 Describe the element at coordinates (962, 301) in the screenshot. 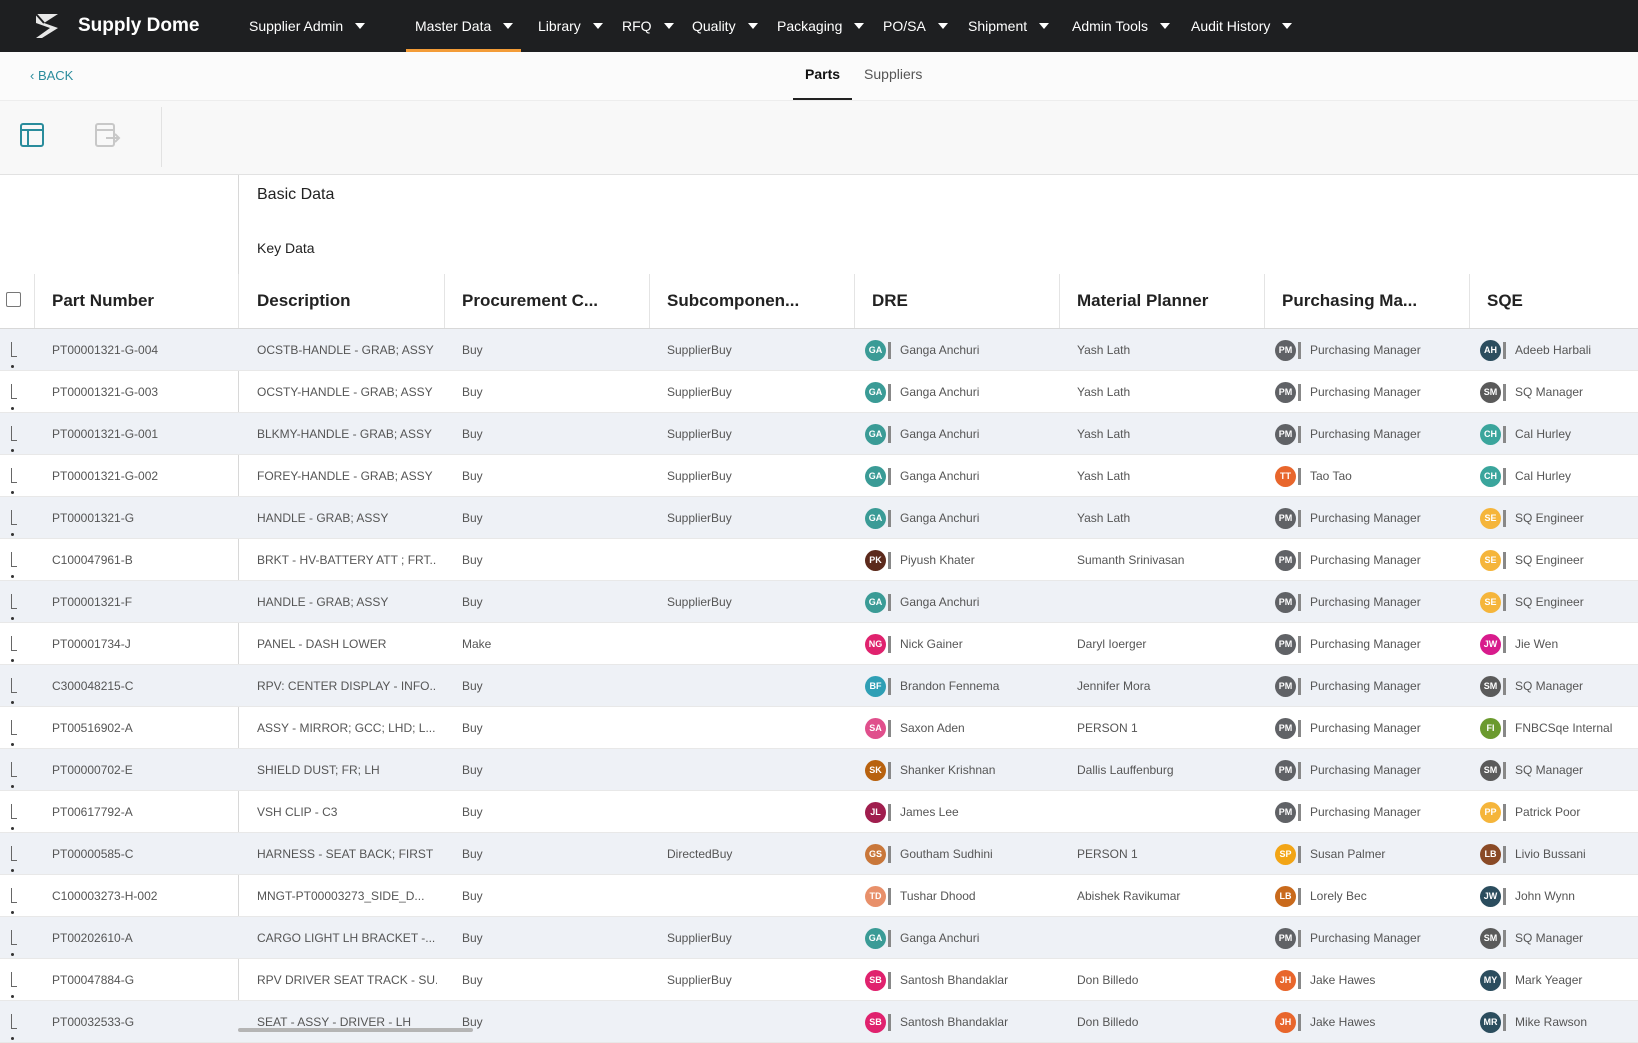

I see `column-header-dre: DRE` at that location.